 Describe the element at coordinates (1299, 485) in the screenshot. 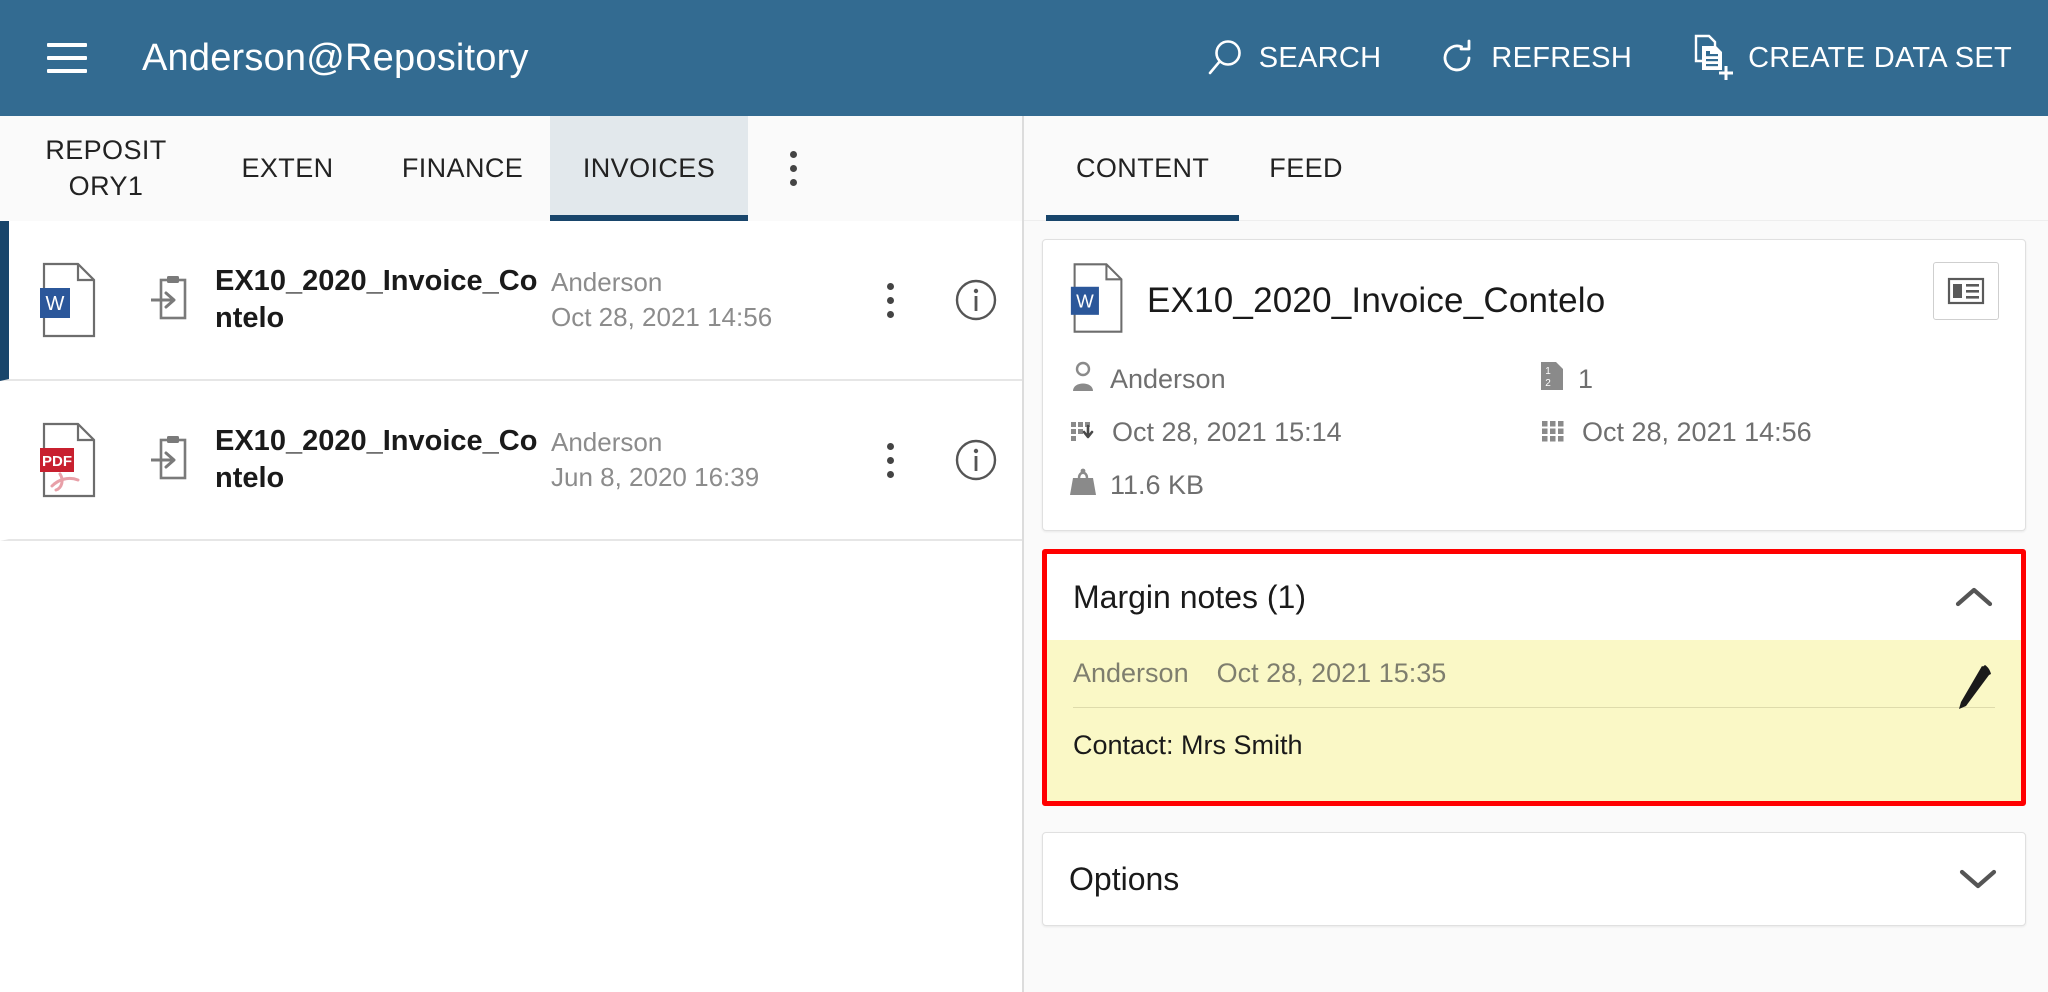

I see `metadata-file-size: 11.6 KB` at that location.